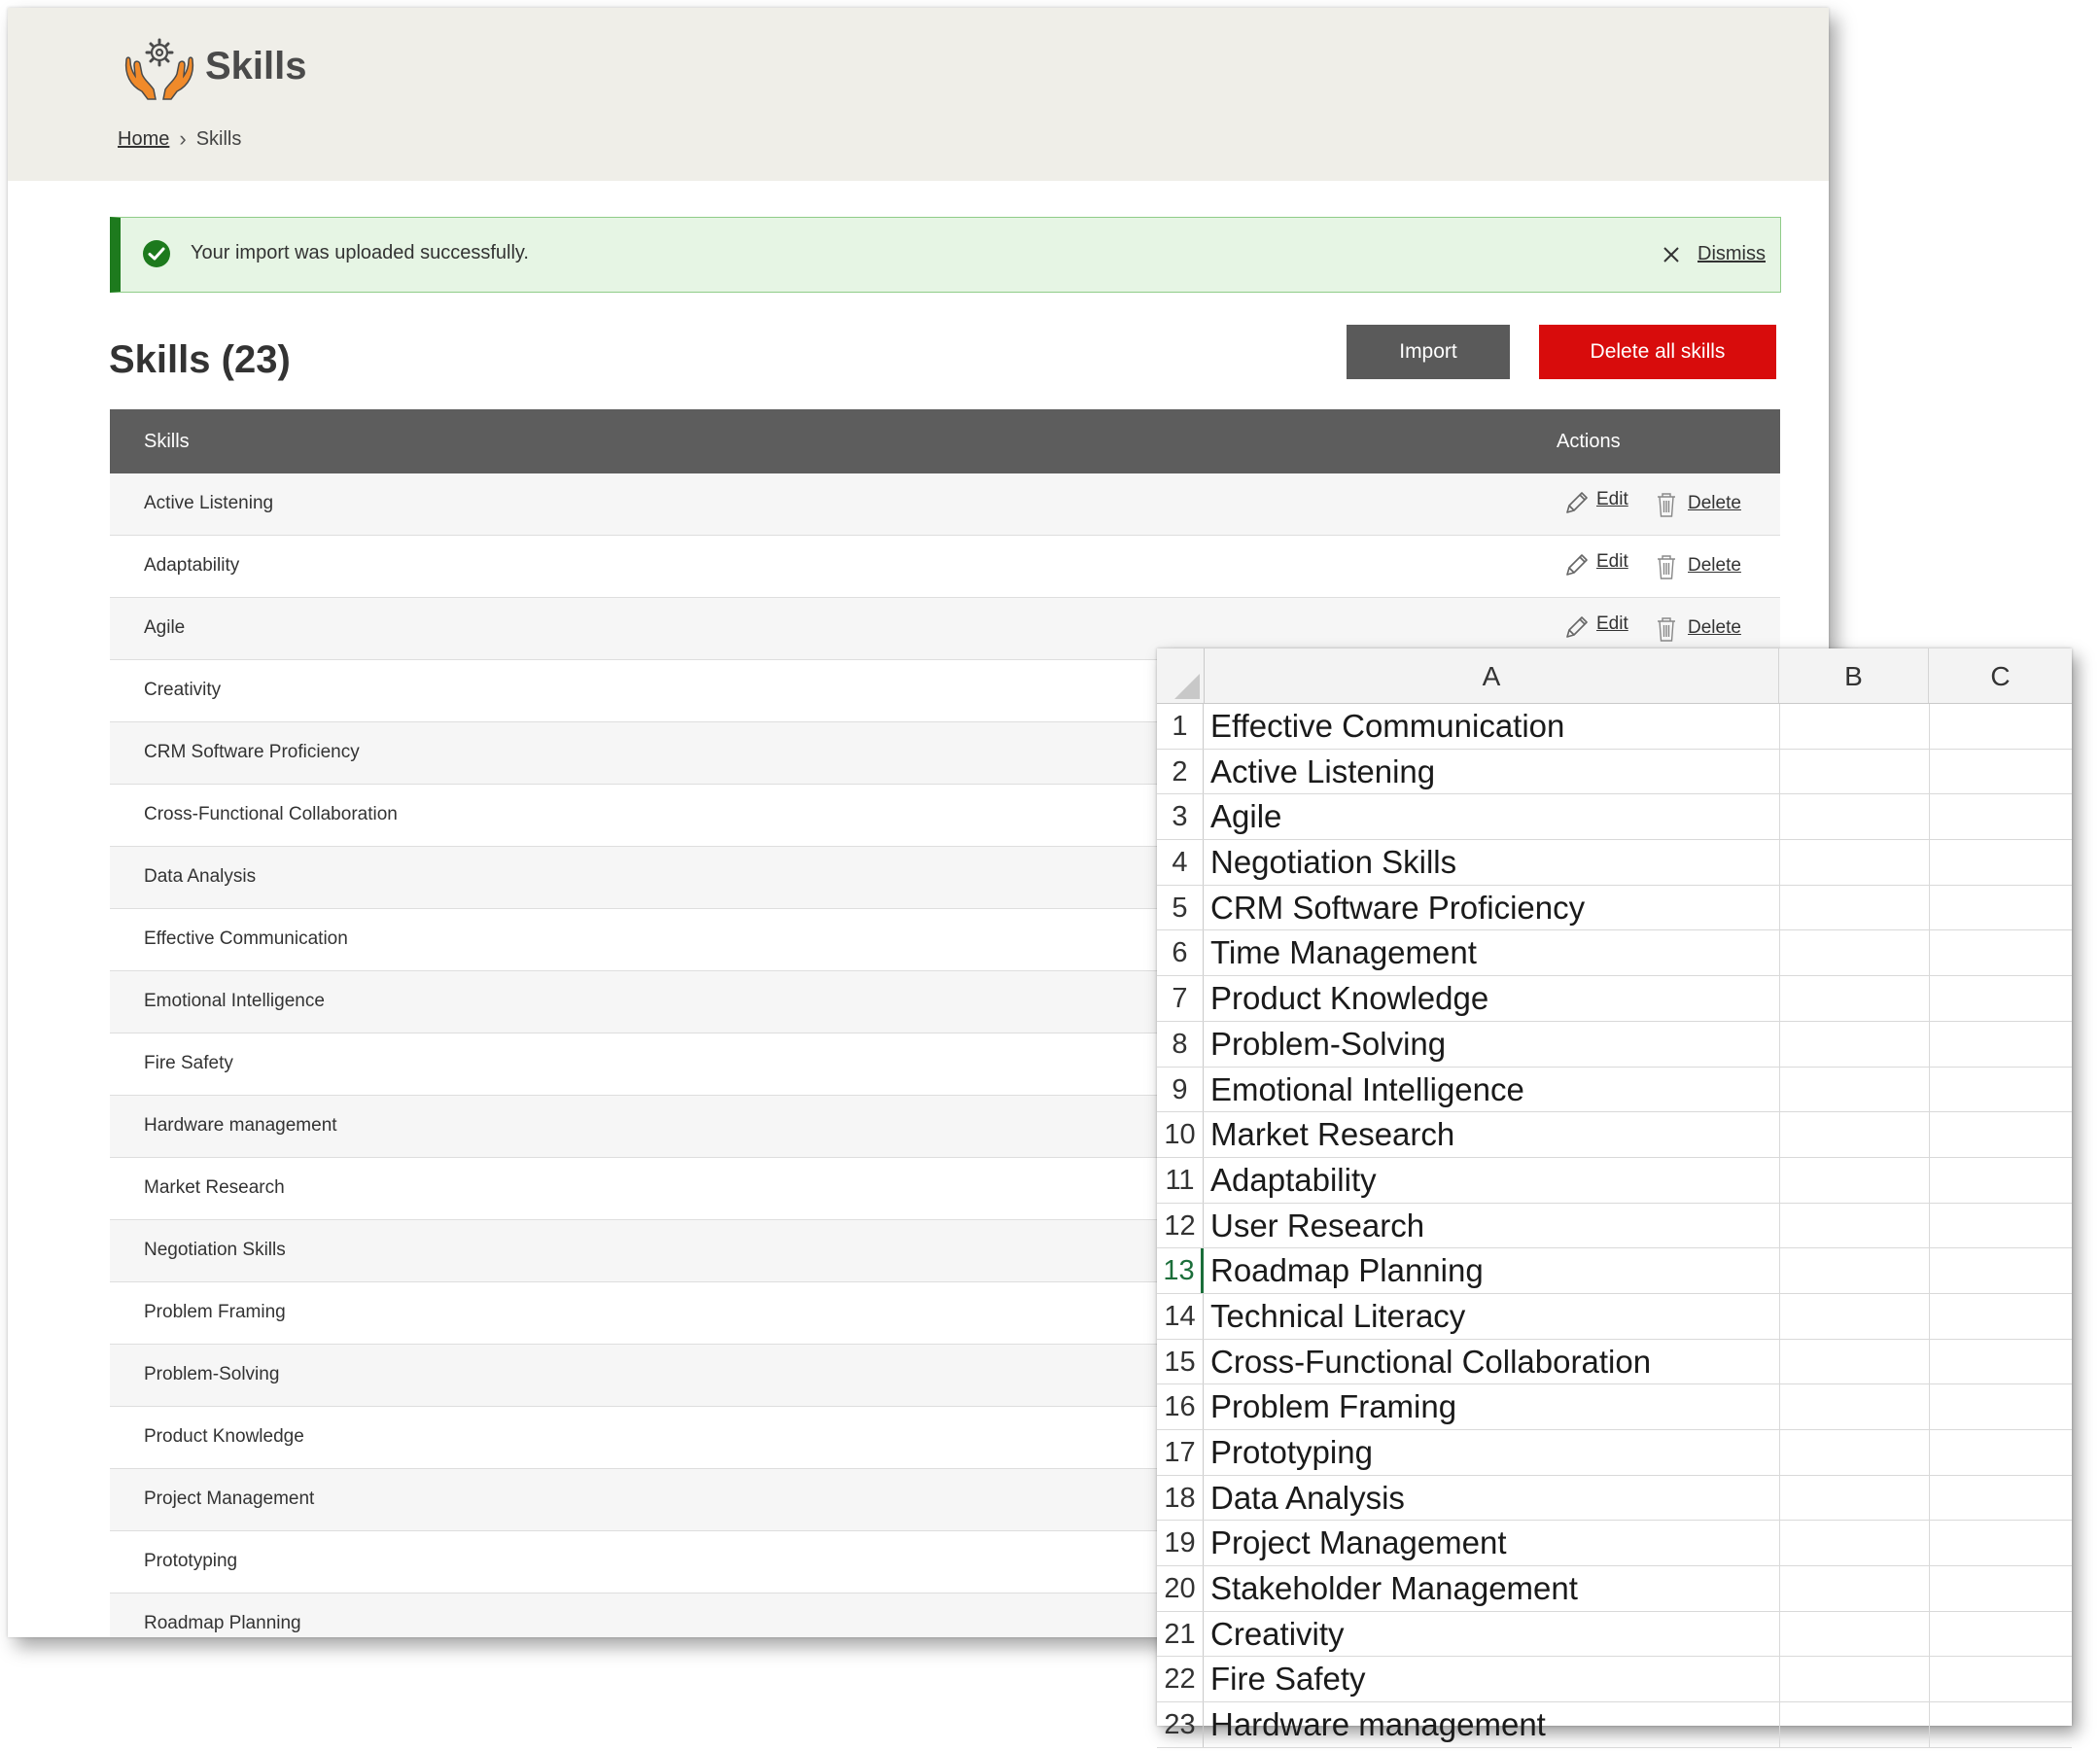  Describe the element at coordinates (1349, 998) in the screenshot. I see `cell-a: Product Knowledge` at that location.